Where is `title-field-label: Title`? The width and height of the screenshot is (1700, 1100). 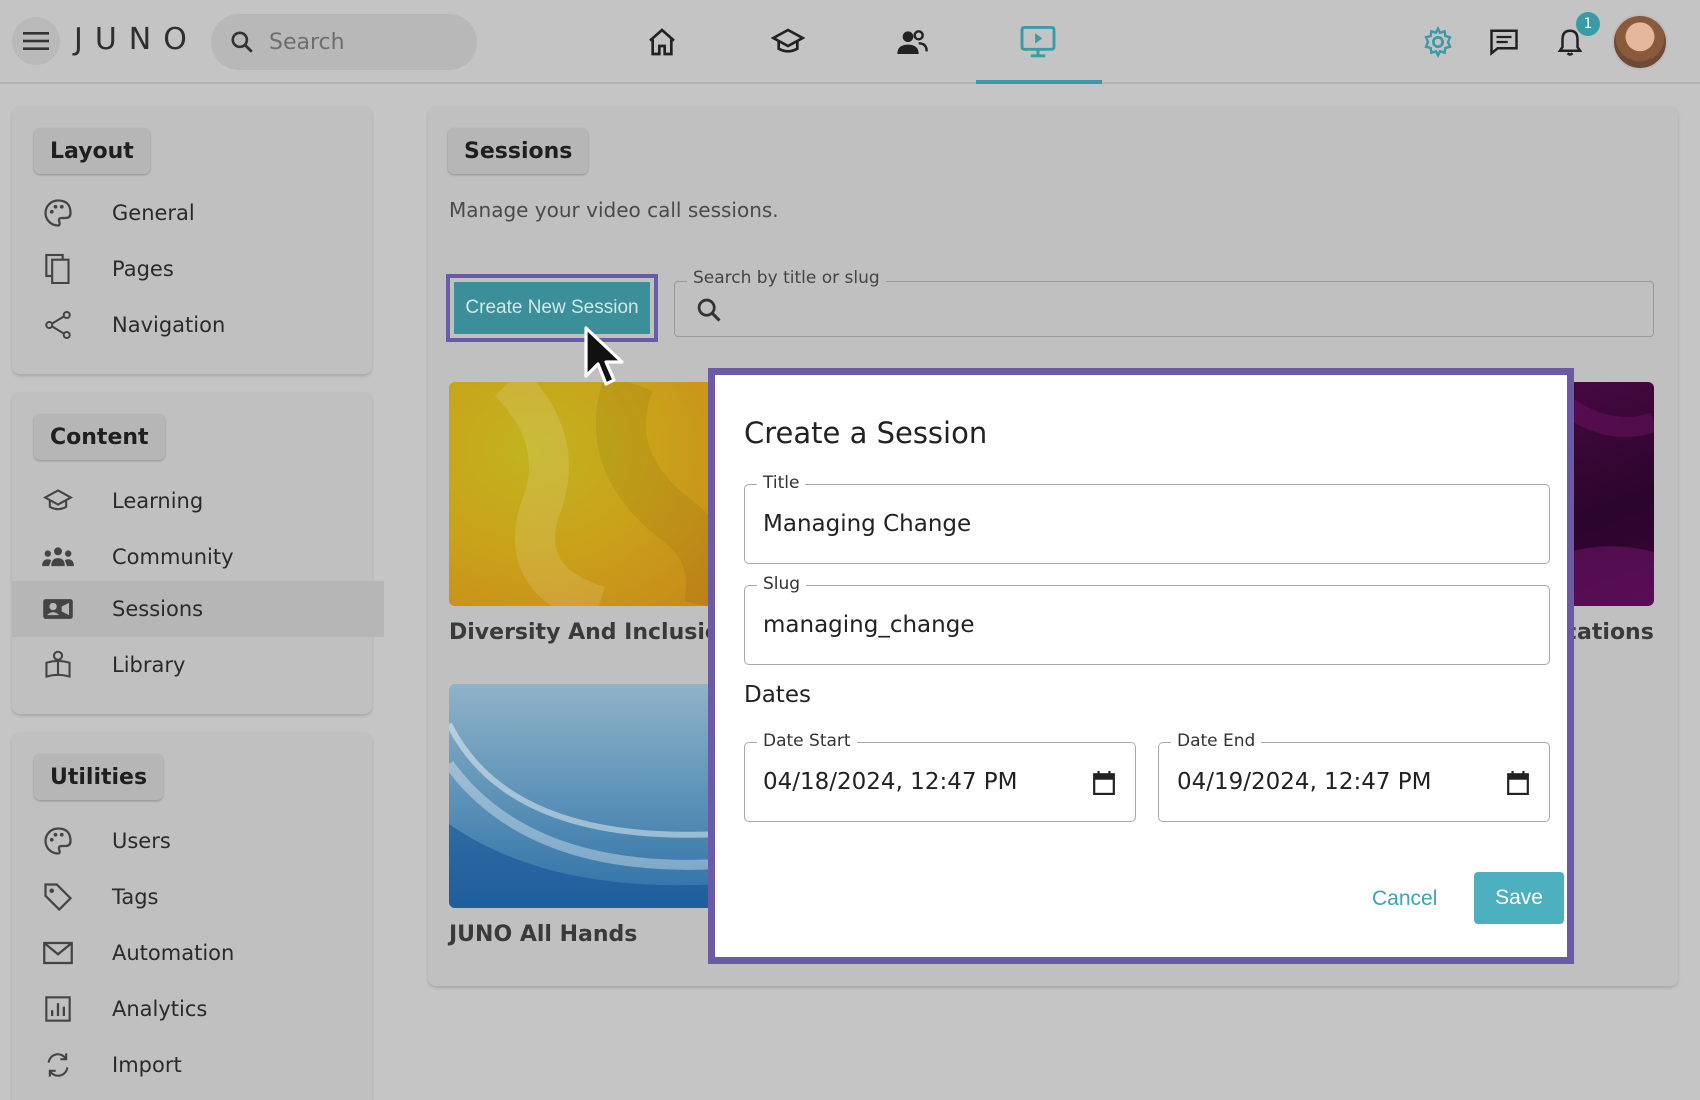 title-field-label: Title is located at coordinates (781, 483).